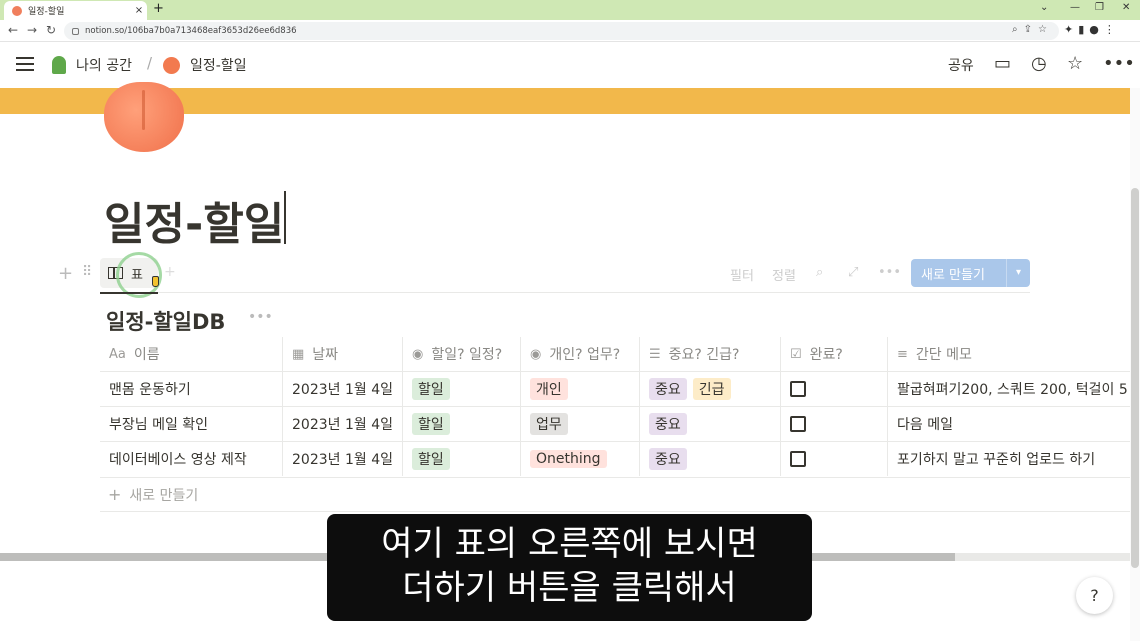 The height and width of the screenshot is (641, 1140). What do you see at coordinates (943, 355) in the screenshot?
I see `column-header-label: 간단 메모` at bounding box center [943, 355].